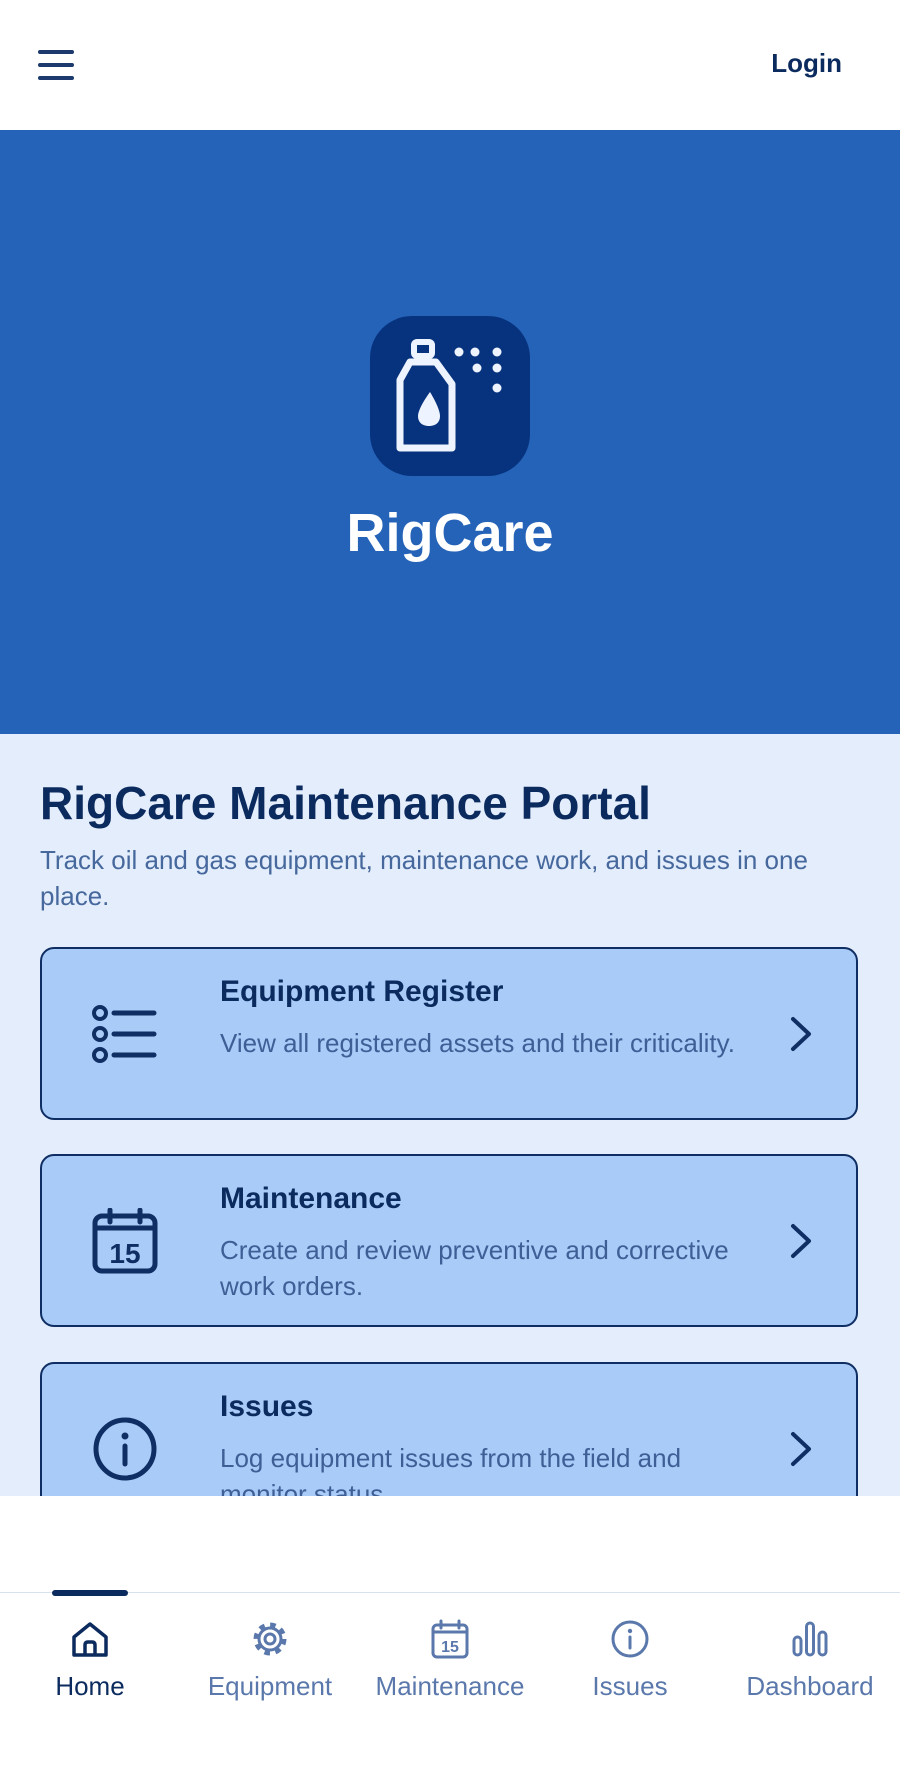 The image size is (900, 1771). What do you see at coordinates (90, 1686) in the screenshot?
I see `nav-label: Home` at bounding box center [90, 1686].